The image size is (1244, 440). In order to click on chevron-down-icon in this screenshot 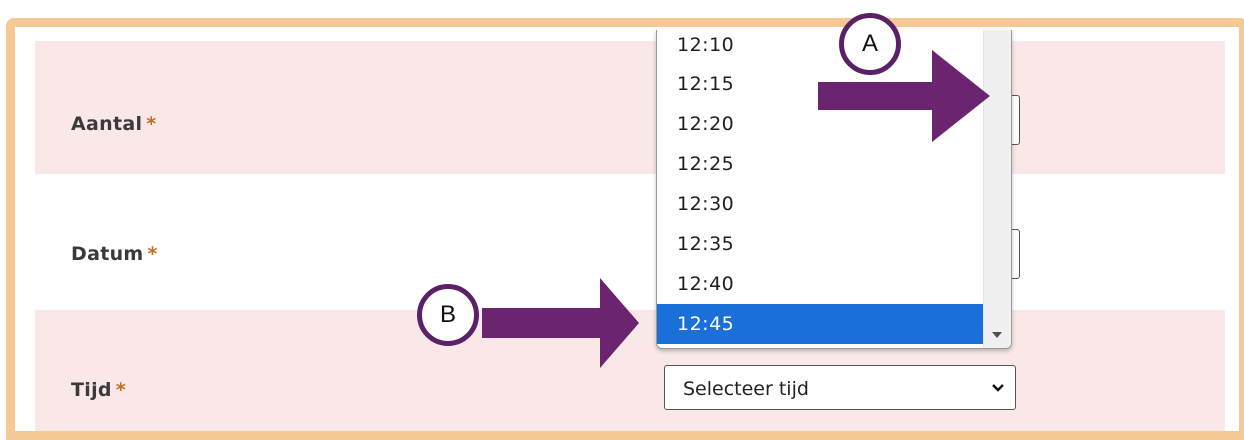, I will do `click(998, 388)`.